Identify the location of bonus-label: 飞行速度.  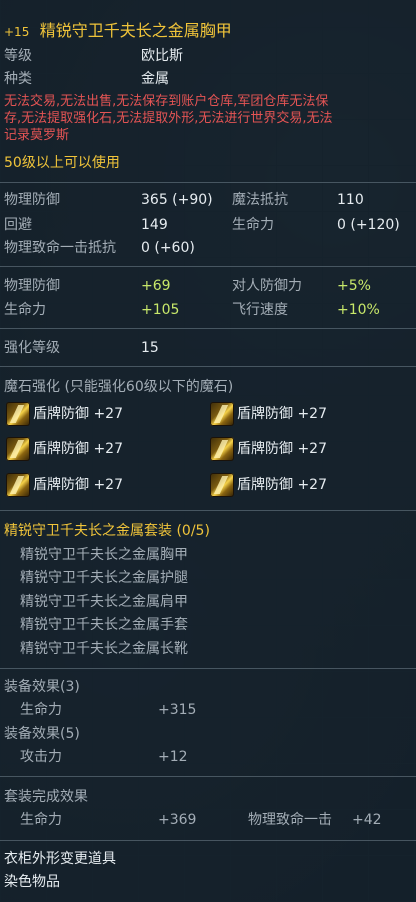
(260, 310).